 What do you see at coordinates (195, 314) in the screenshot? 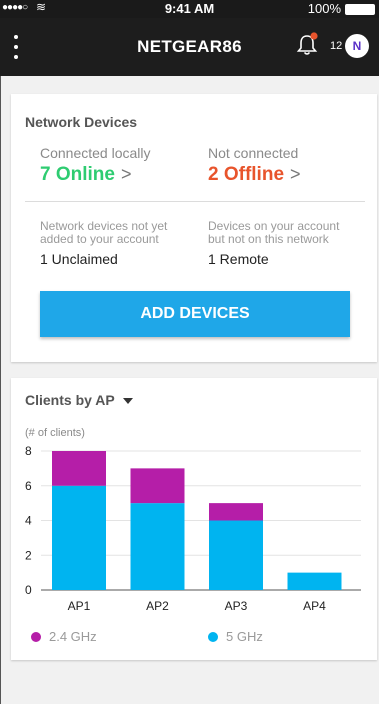
I see `add-devices-button: ADD DEVICES` at bounding box center [195, 314].